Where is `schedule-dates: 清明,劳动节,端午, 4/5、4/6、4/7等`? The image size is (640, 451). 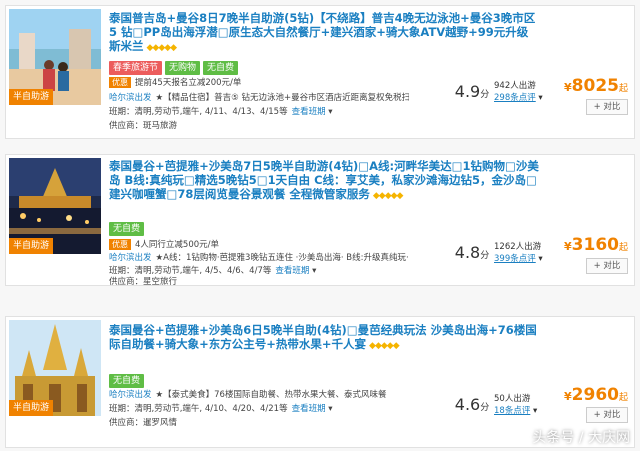 schedule-dates: 清明,劳动节,端午, 4/5、4/6、4/7等 is located at coordinates (203, 271).